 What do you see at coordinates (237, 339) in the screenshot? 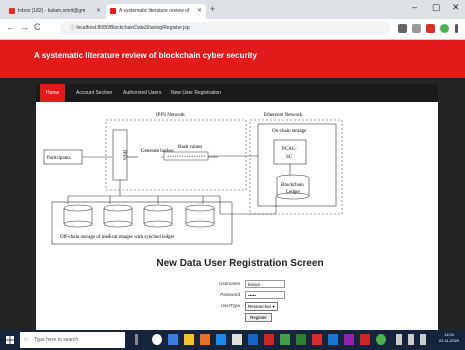
I see `app-icon-grey` at bounding box center [237, 339].